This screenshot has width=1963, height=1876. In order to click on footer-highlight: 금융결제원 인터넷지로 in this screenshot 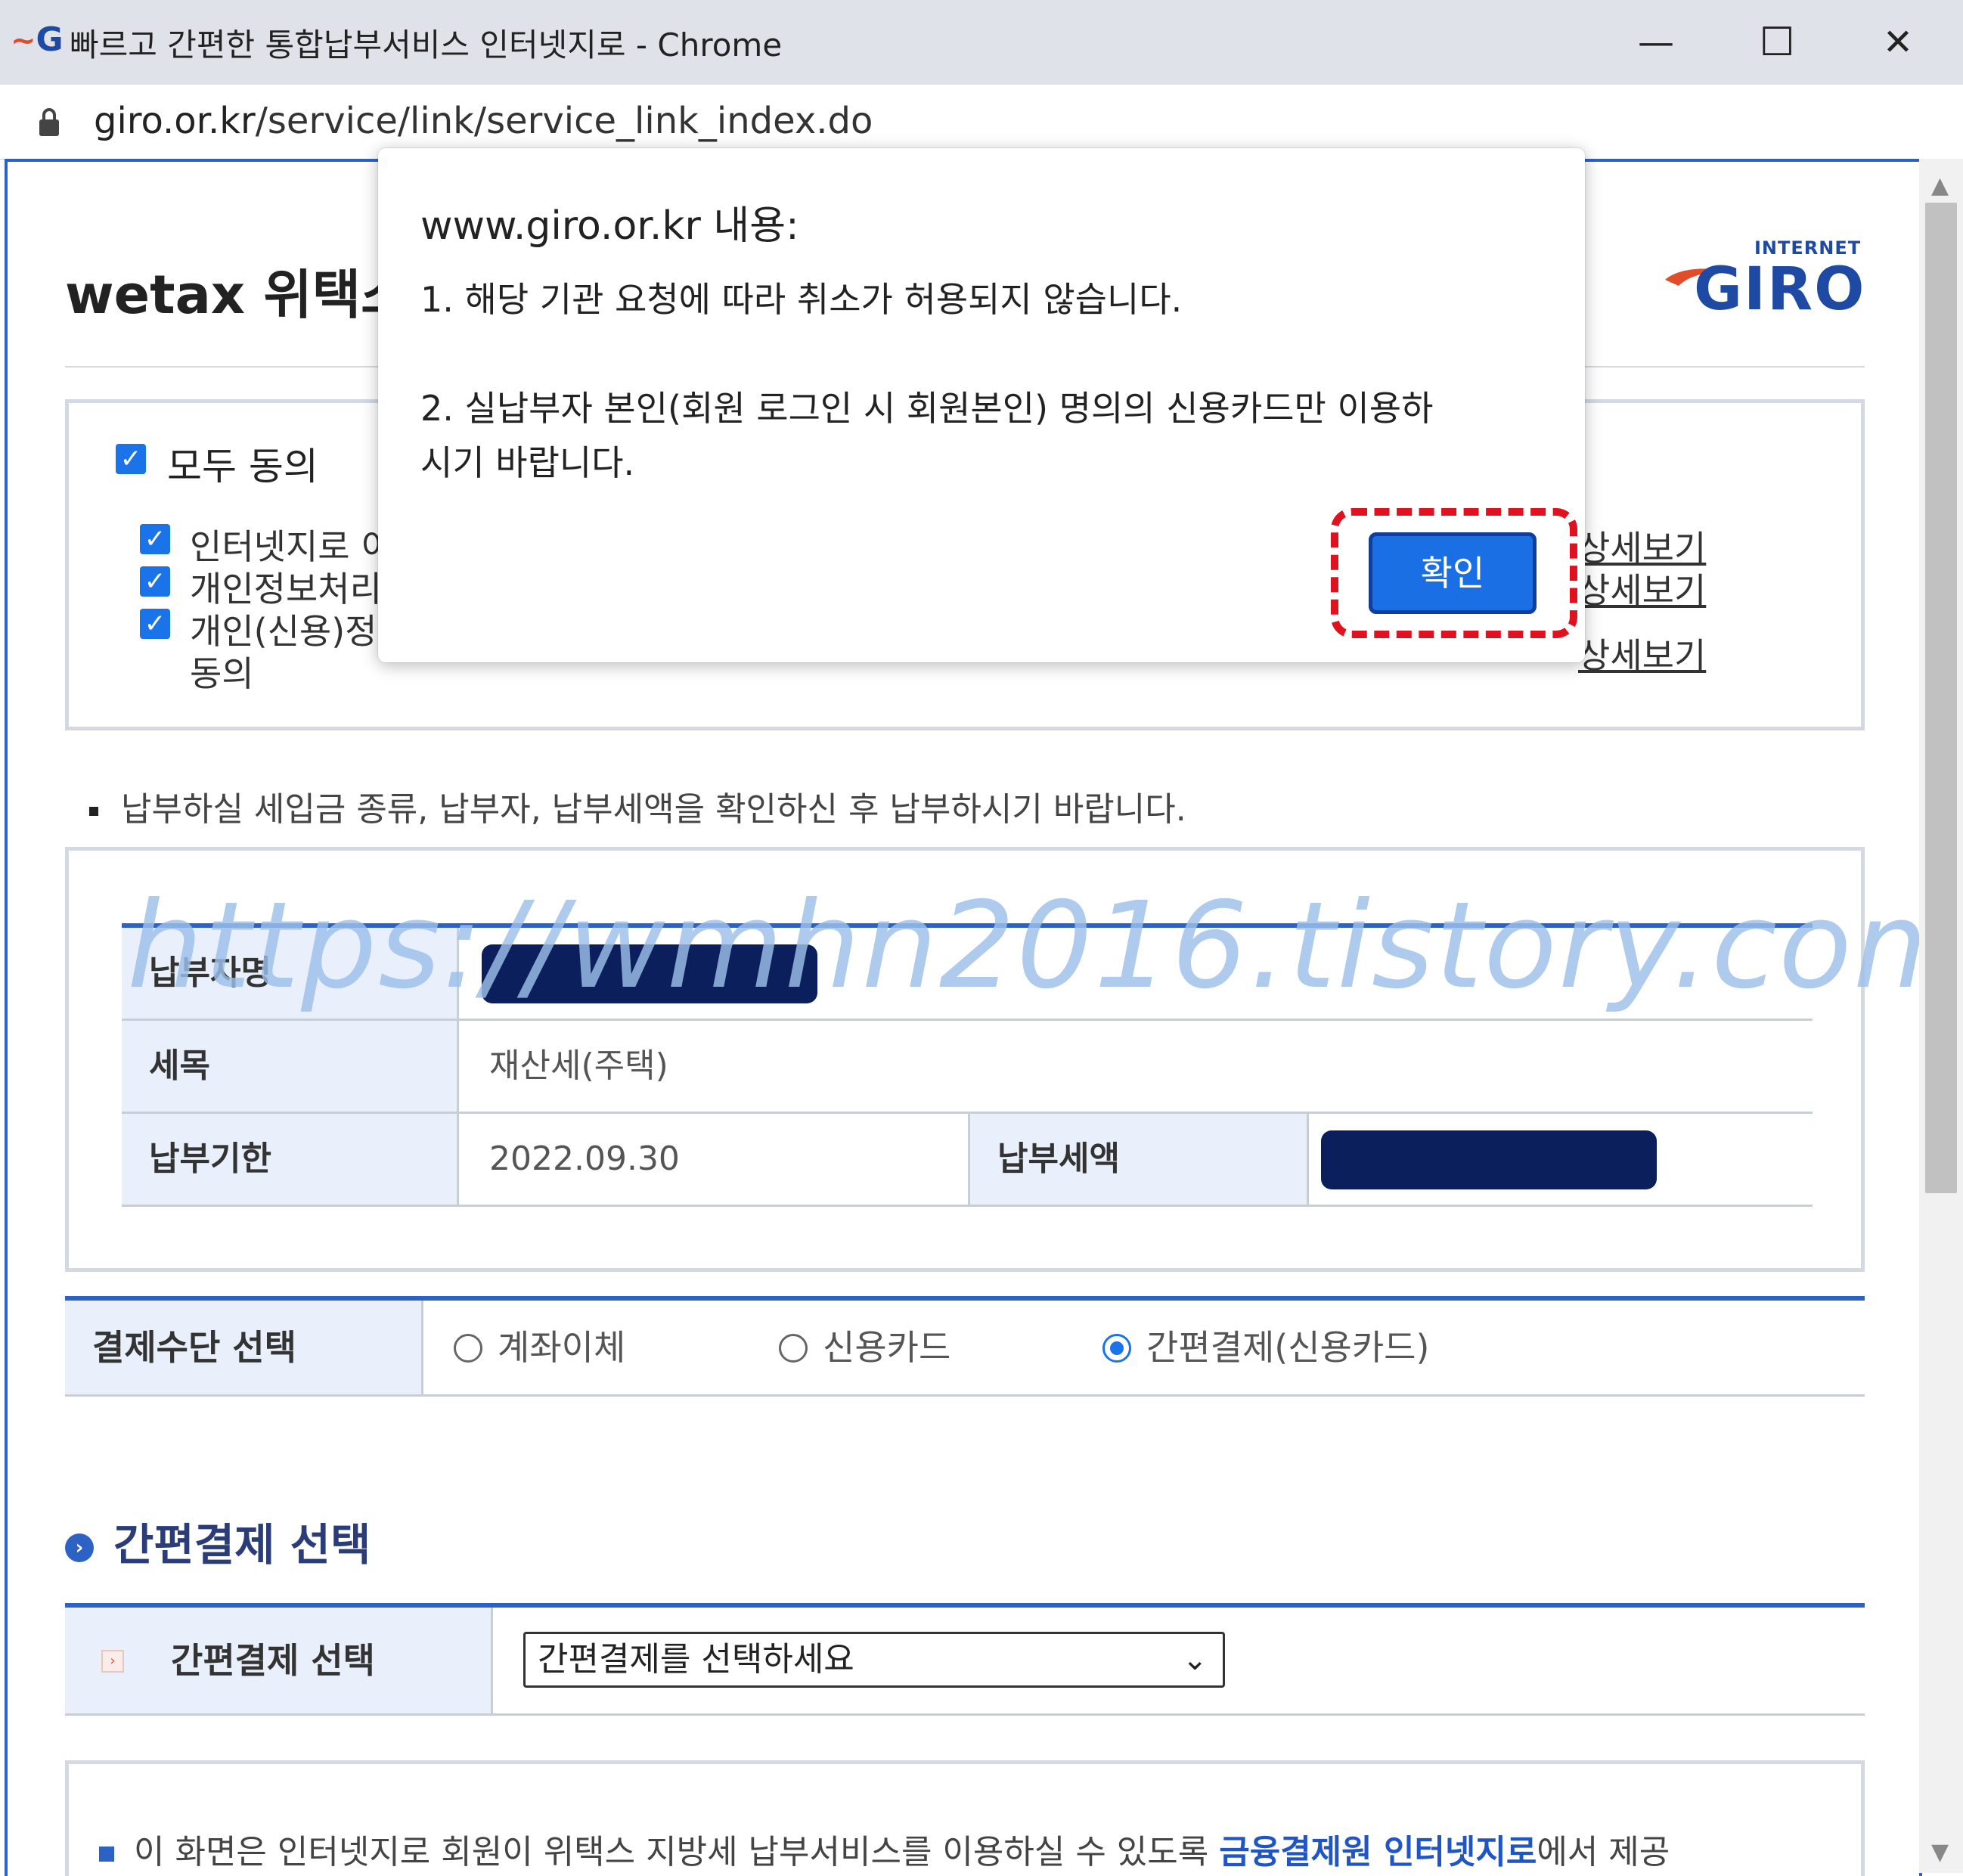, I will do `click(1378, 1852)`.